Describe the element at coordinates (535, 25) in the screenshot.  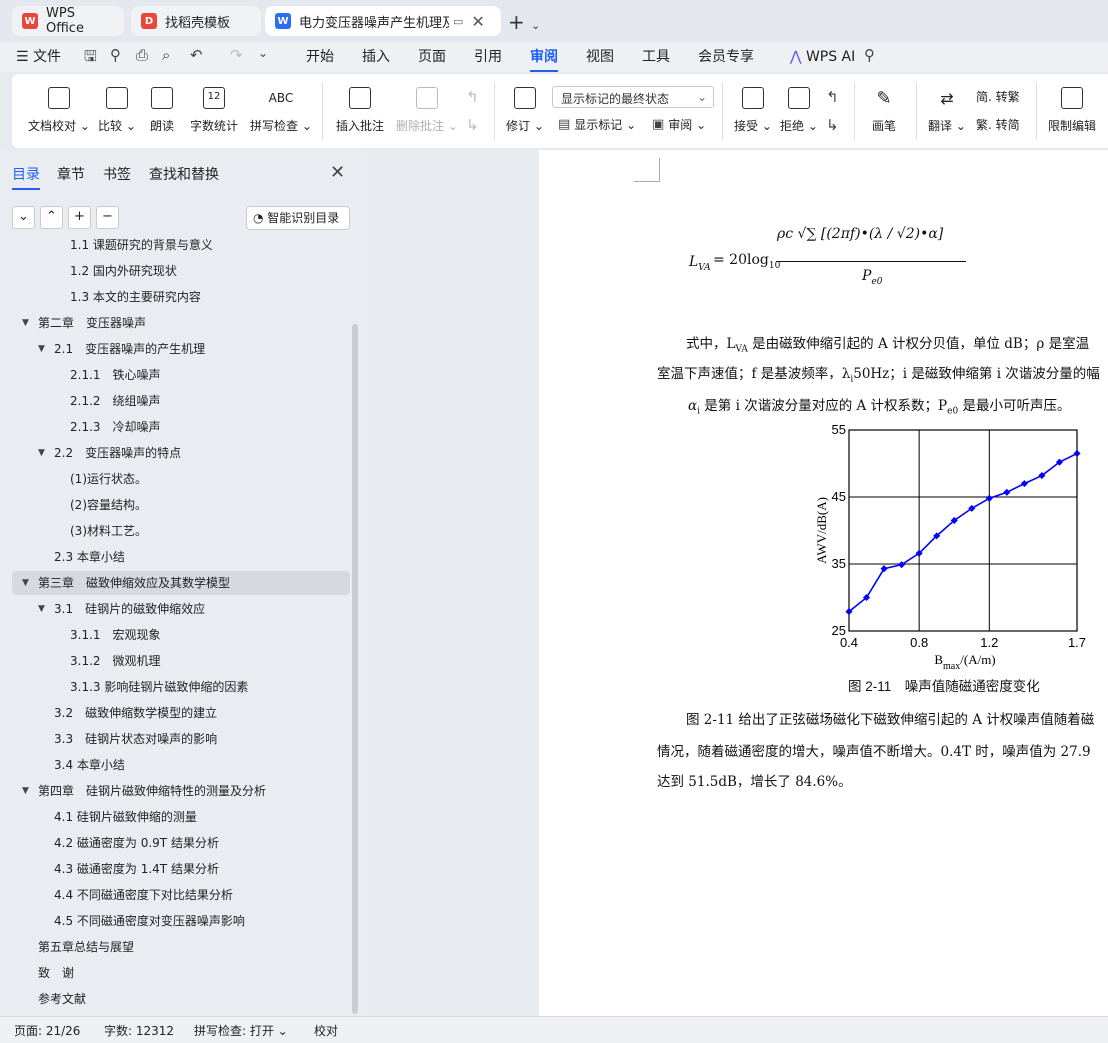
I see `chevron-down-icon: ⌄` at that location.